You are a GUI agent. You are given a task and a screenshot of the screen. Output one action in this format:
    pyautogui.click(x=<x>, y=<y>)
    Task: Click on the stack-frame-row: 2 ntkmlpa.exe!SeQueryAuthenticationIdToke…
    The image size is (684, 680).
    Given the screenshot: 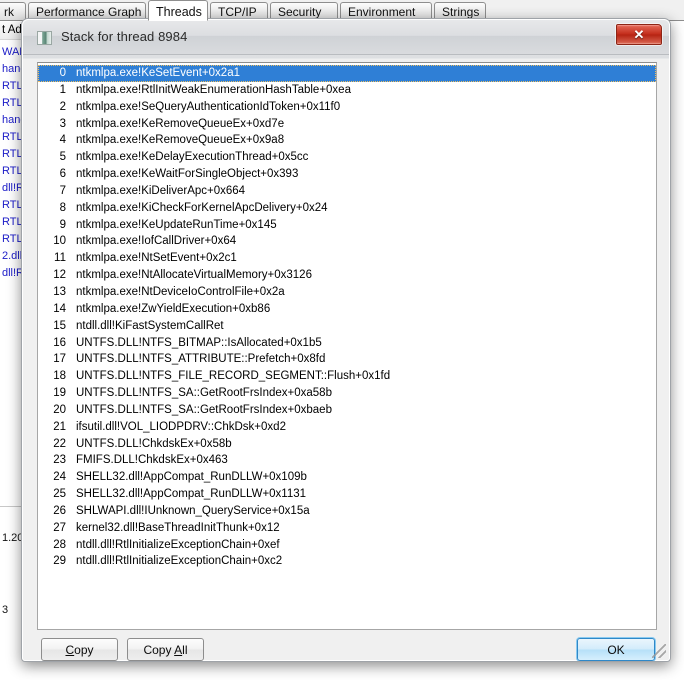 What is the action you would take?
    pyautogui.click(x=347, y=107)
    